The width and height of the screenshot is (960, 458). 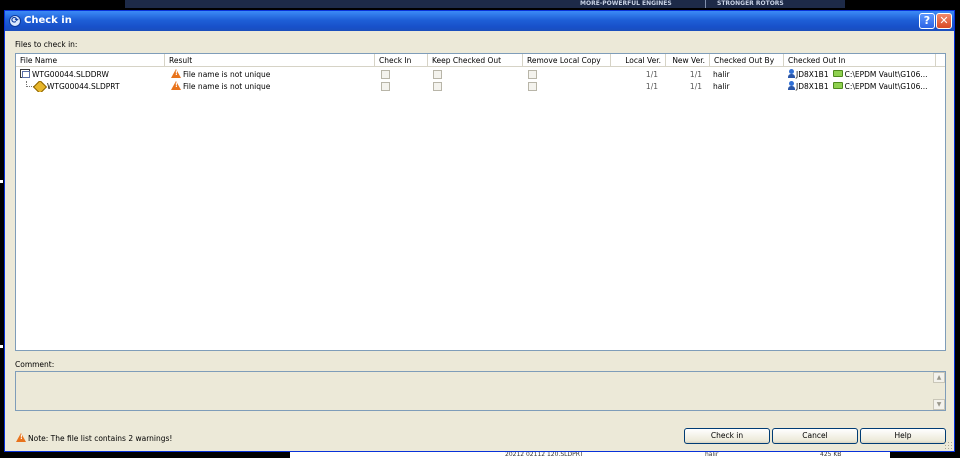 What do you see at coordinates (485, 4) in the screenshot?
I see `background-banner: MORE-POWERFUL ENGINES STRONGER ROTORS` at bounding box center [485, 4].